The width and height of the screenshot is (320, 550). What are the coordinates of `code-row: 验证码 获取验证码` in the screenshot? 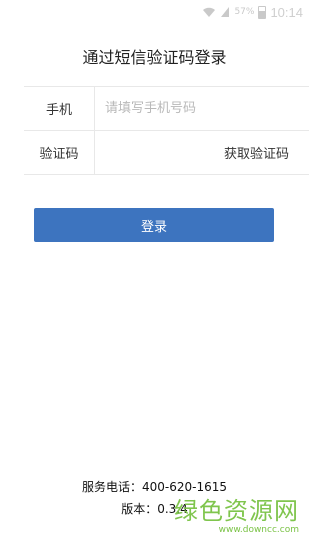 It's located at (166, 152).